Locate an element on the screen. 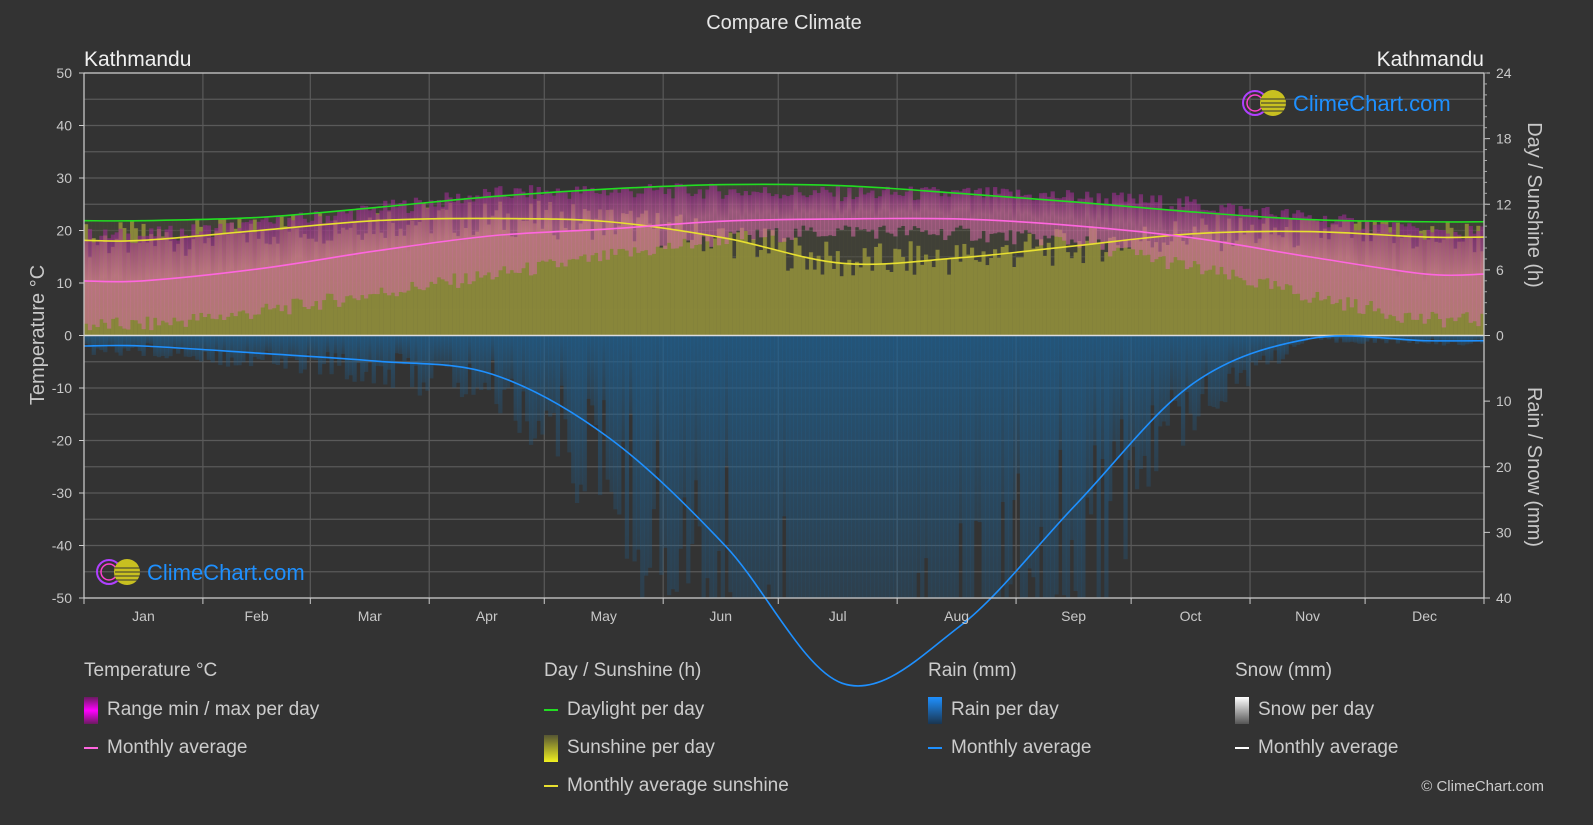  legend-item-sunshine-avg: Monthly average sunshine is located at coordinates (666, 786).